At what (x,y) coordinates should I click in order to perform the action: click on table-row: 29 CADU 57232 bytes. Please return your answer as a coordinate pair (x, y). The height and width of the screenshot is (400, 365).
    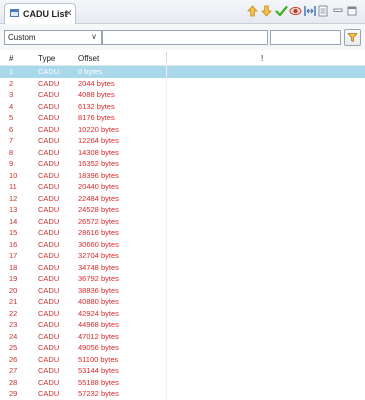
    Looking at the image, I should click on (182, 394).